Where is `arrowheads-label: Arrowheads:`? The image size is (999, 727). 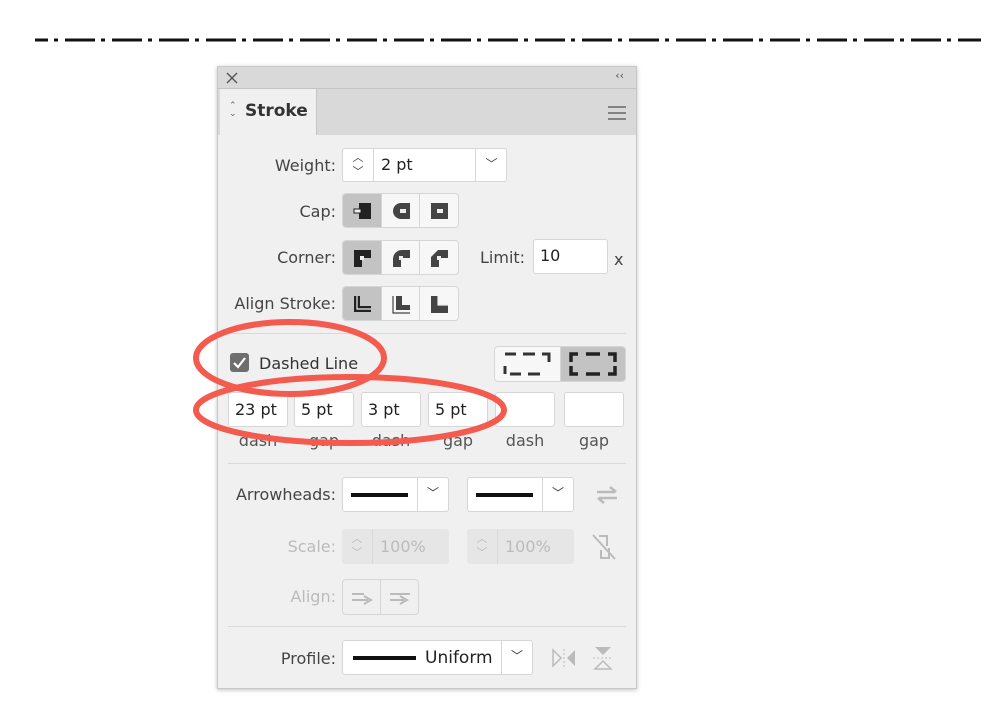 arrowheads-label: Arrowheads: is located at coordinates (285, 494).